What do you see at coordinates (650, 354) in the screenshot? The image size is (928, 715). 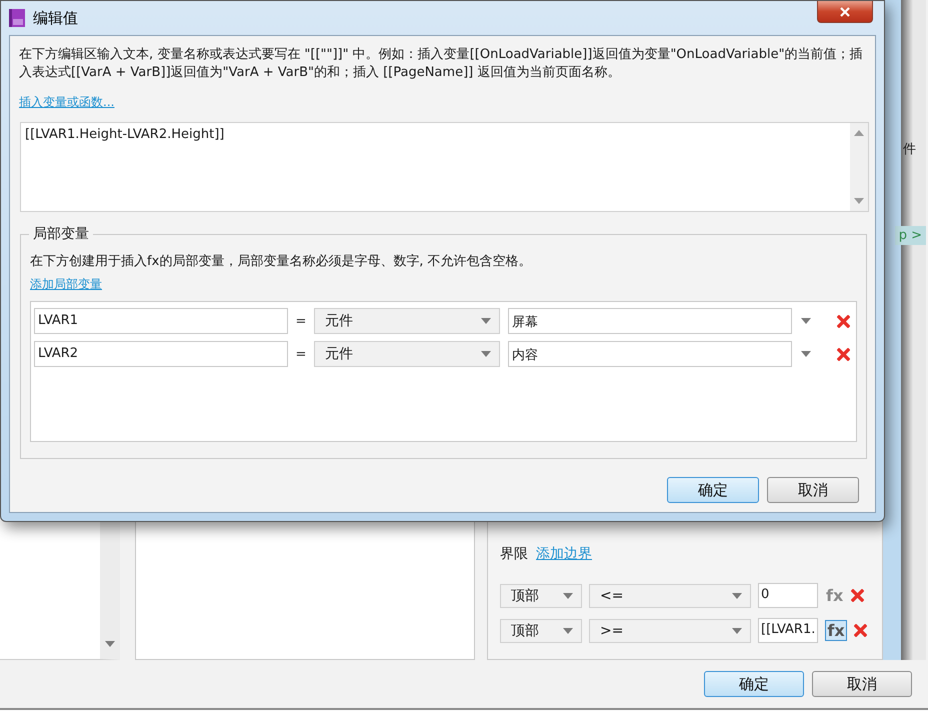 I see `target-field: 内容` at bounding box center [650, 354].